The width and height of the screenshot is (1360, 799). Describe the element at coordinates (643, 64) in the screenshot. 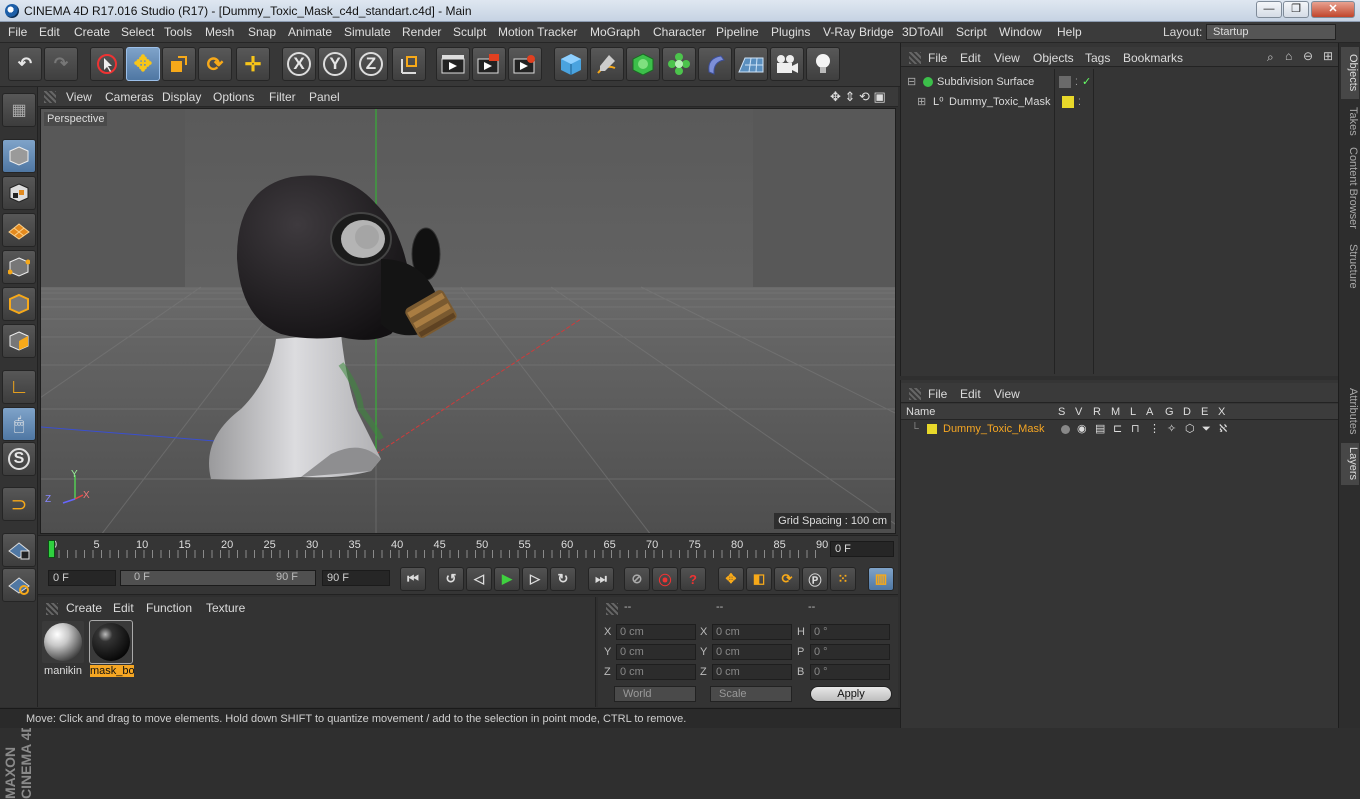

I see `subdivision-surface-icon` at that location.